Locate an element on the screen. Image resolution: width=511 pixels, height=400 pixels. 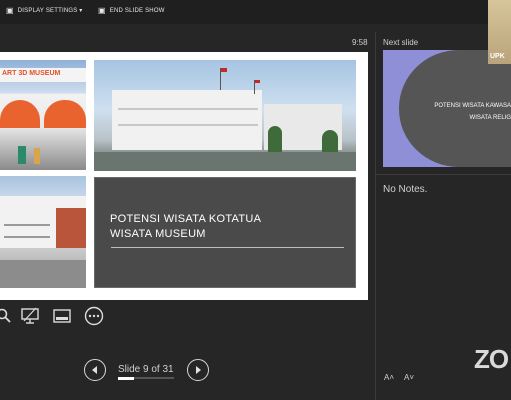
presenter-screen-icon is located at coordinates (30, 316).